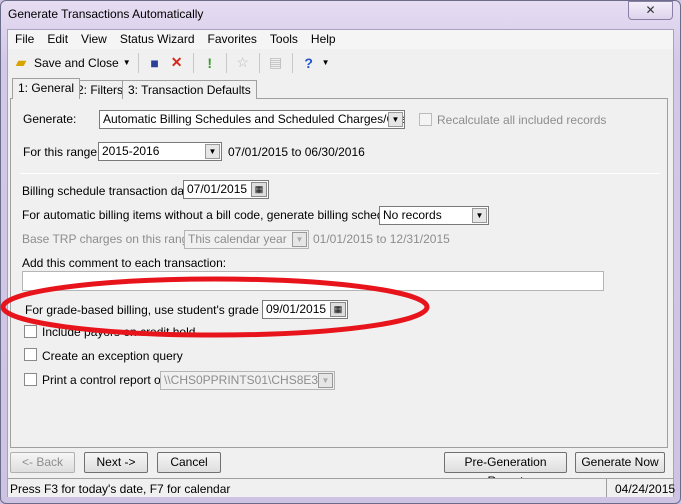 This screenshot has height=504, width=681. Describe the element at coordinates (50, 119) in the screenshot. I see `generate-label: Generate:` at that location.